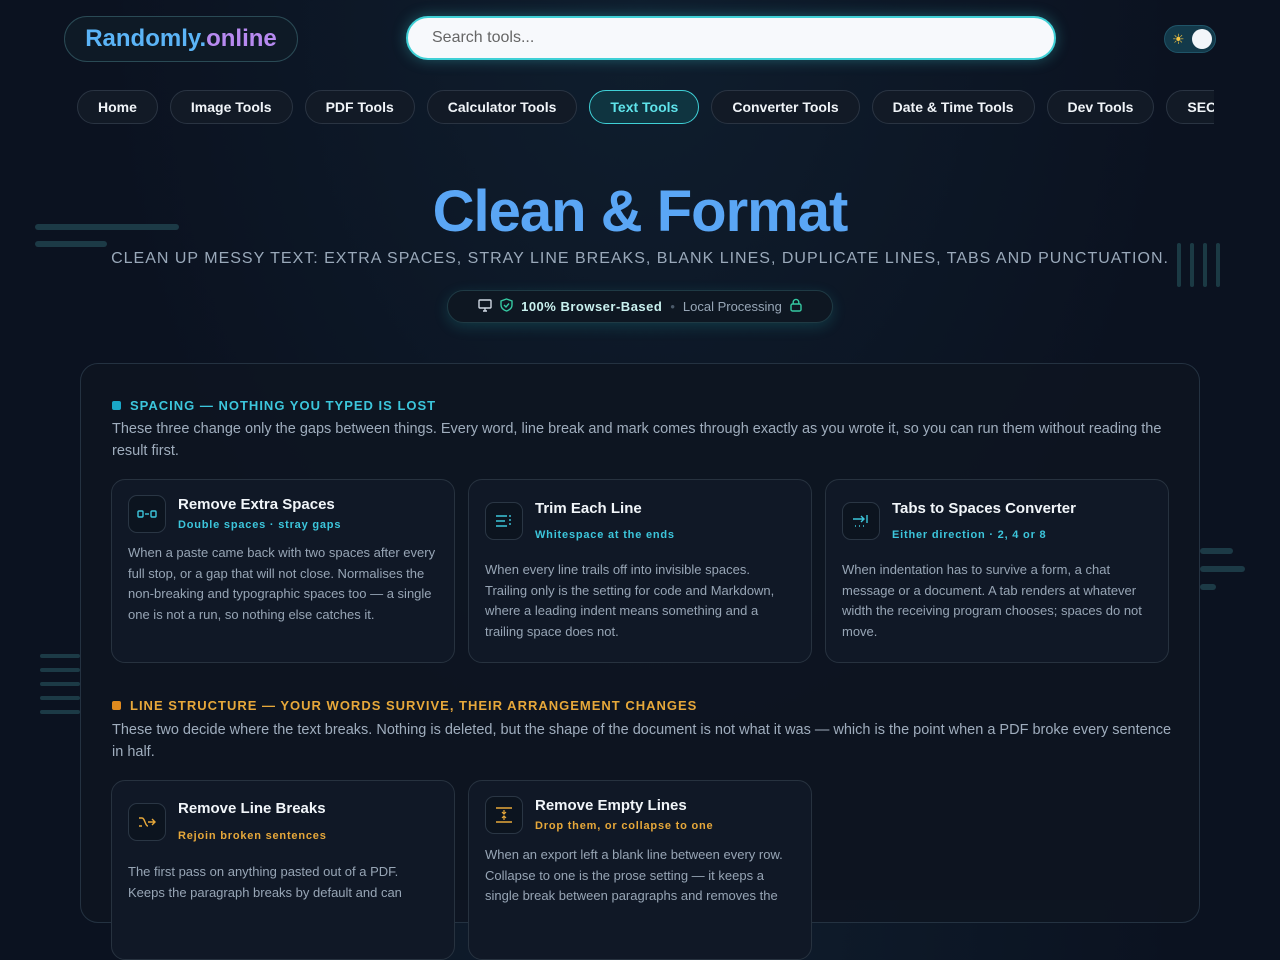 The width and height of the screenshot is (1280, 960). I want to click on lock-icon, so click(796, 306).